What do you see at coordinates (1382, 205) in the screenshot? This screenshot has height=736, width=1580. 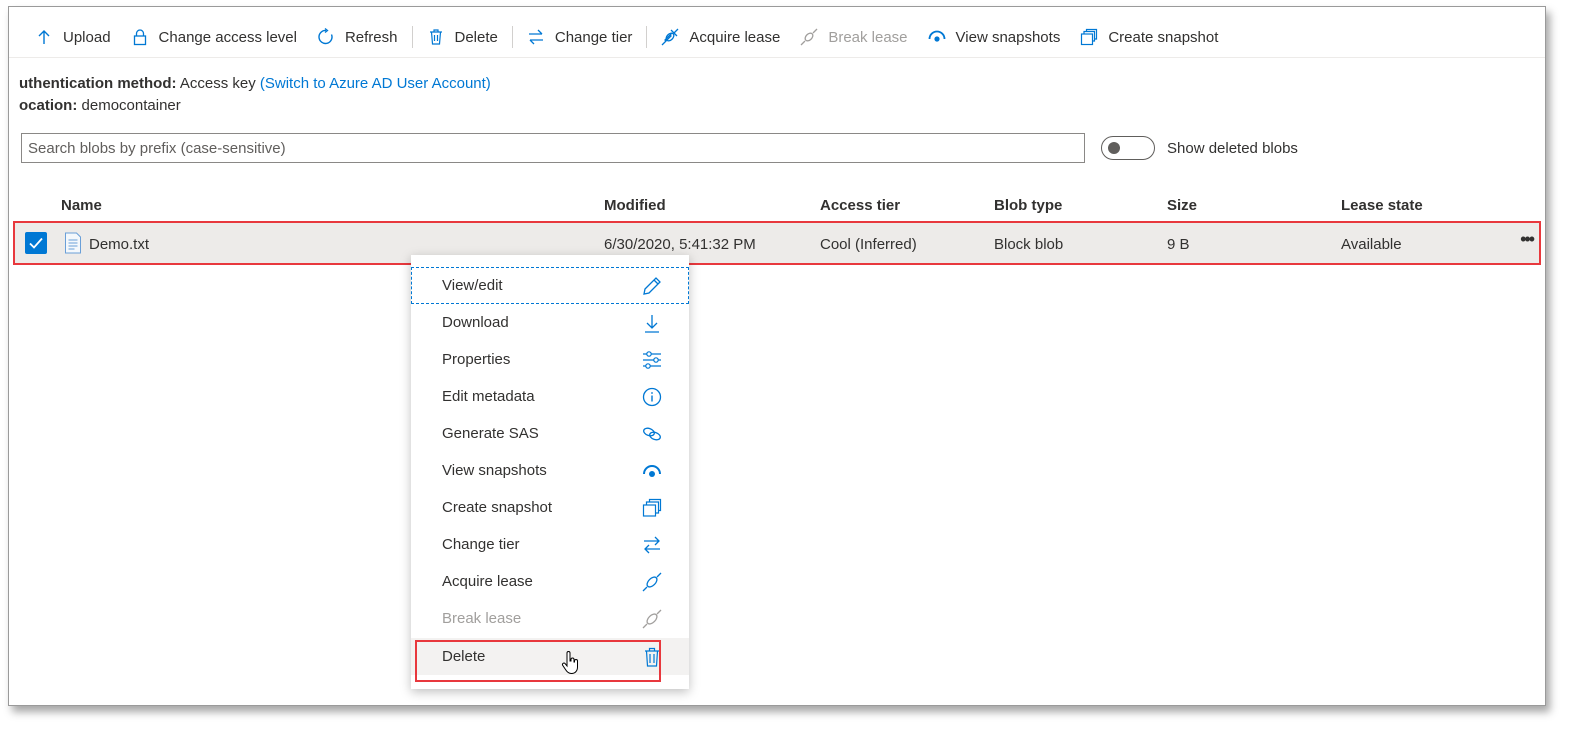 I see `column-header-lease-state: Lease state` at bounding box center [1382, 205].